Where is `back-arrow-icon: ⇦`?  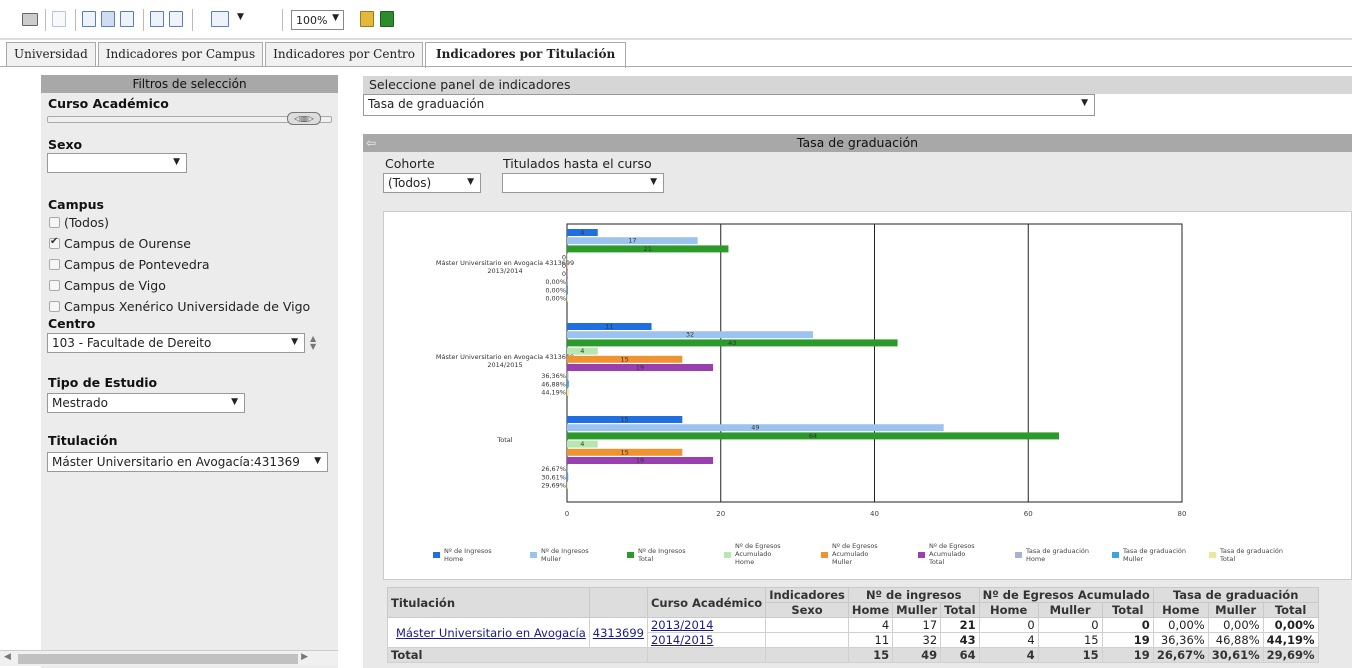
back-arrow-icon: ⇦ is located at coordinates (373, 143).